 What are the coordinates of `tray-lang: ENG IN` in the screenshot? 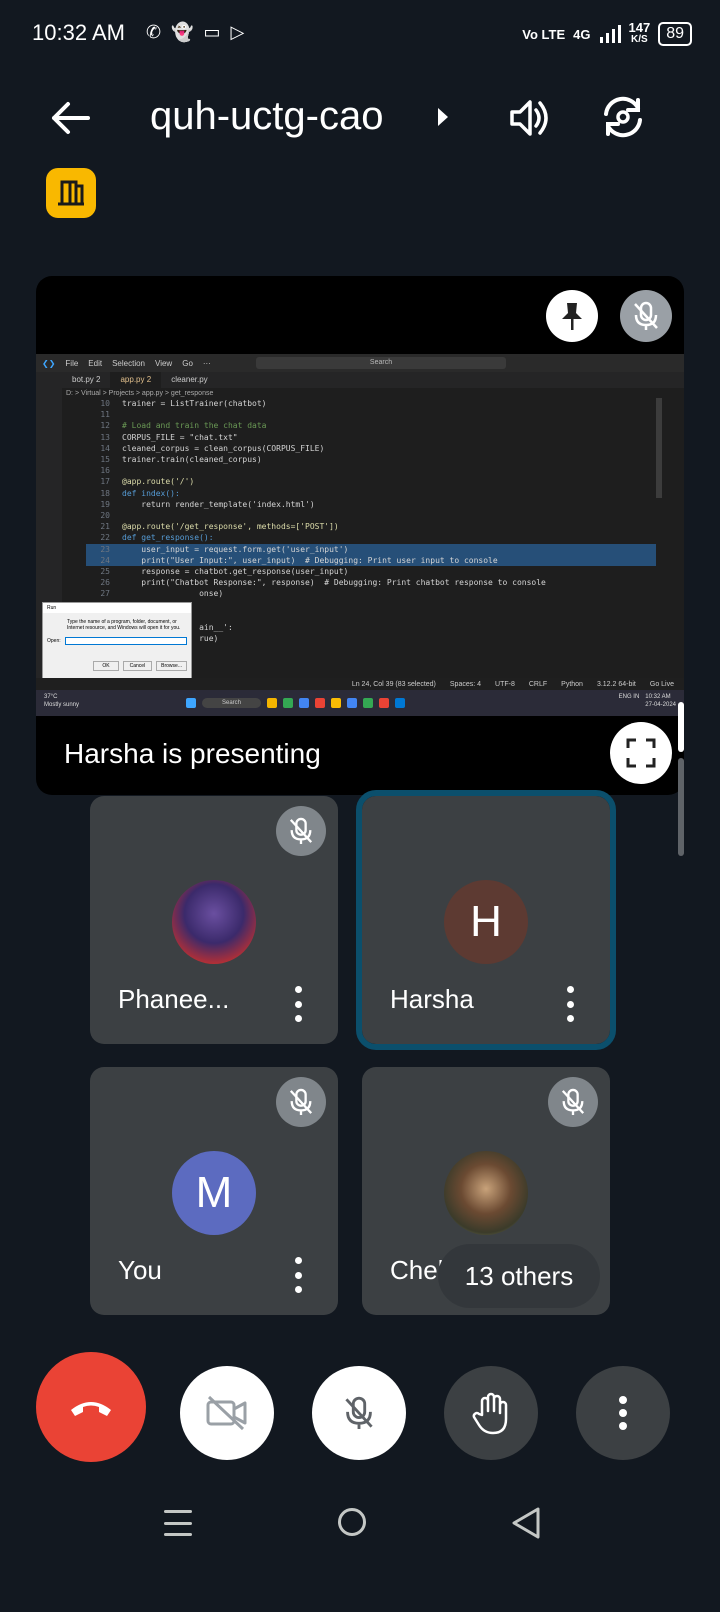 It's located at (629, 697).